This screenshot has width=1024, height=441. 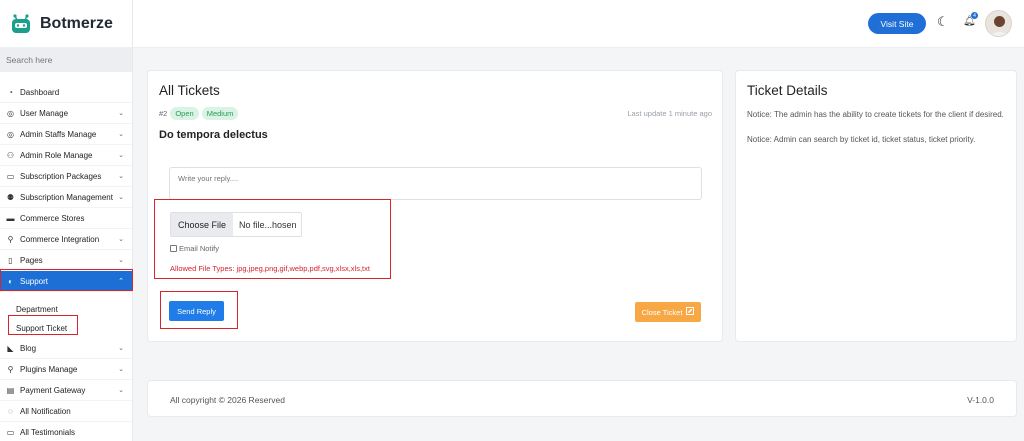 I want to click on sidebar-item-all-testimonials: ▭ All Testimonials, so click(x=66, y=431).